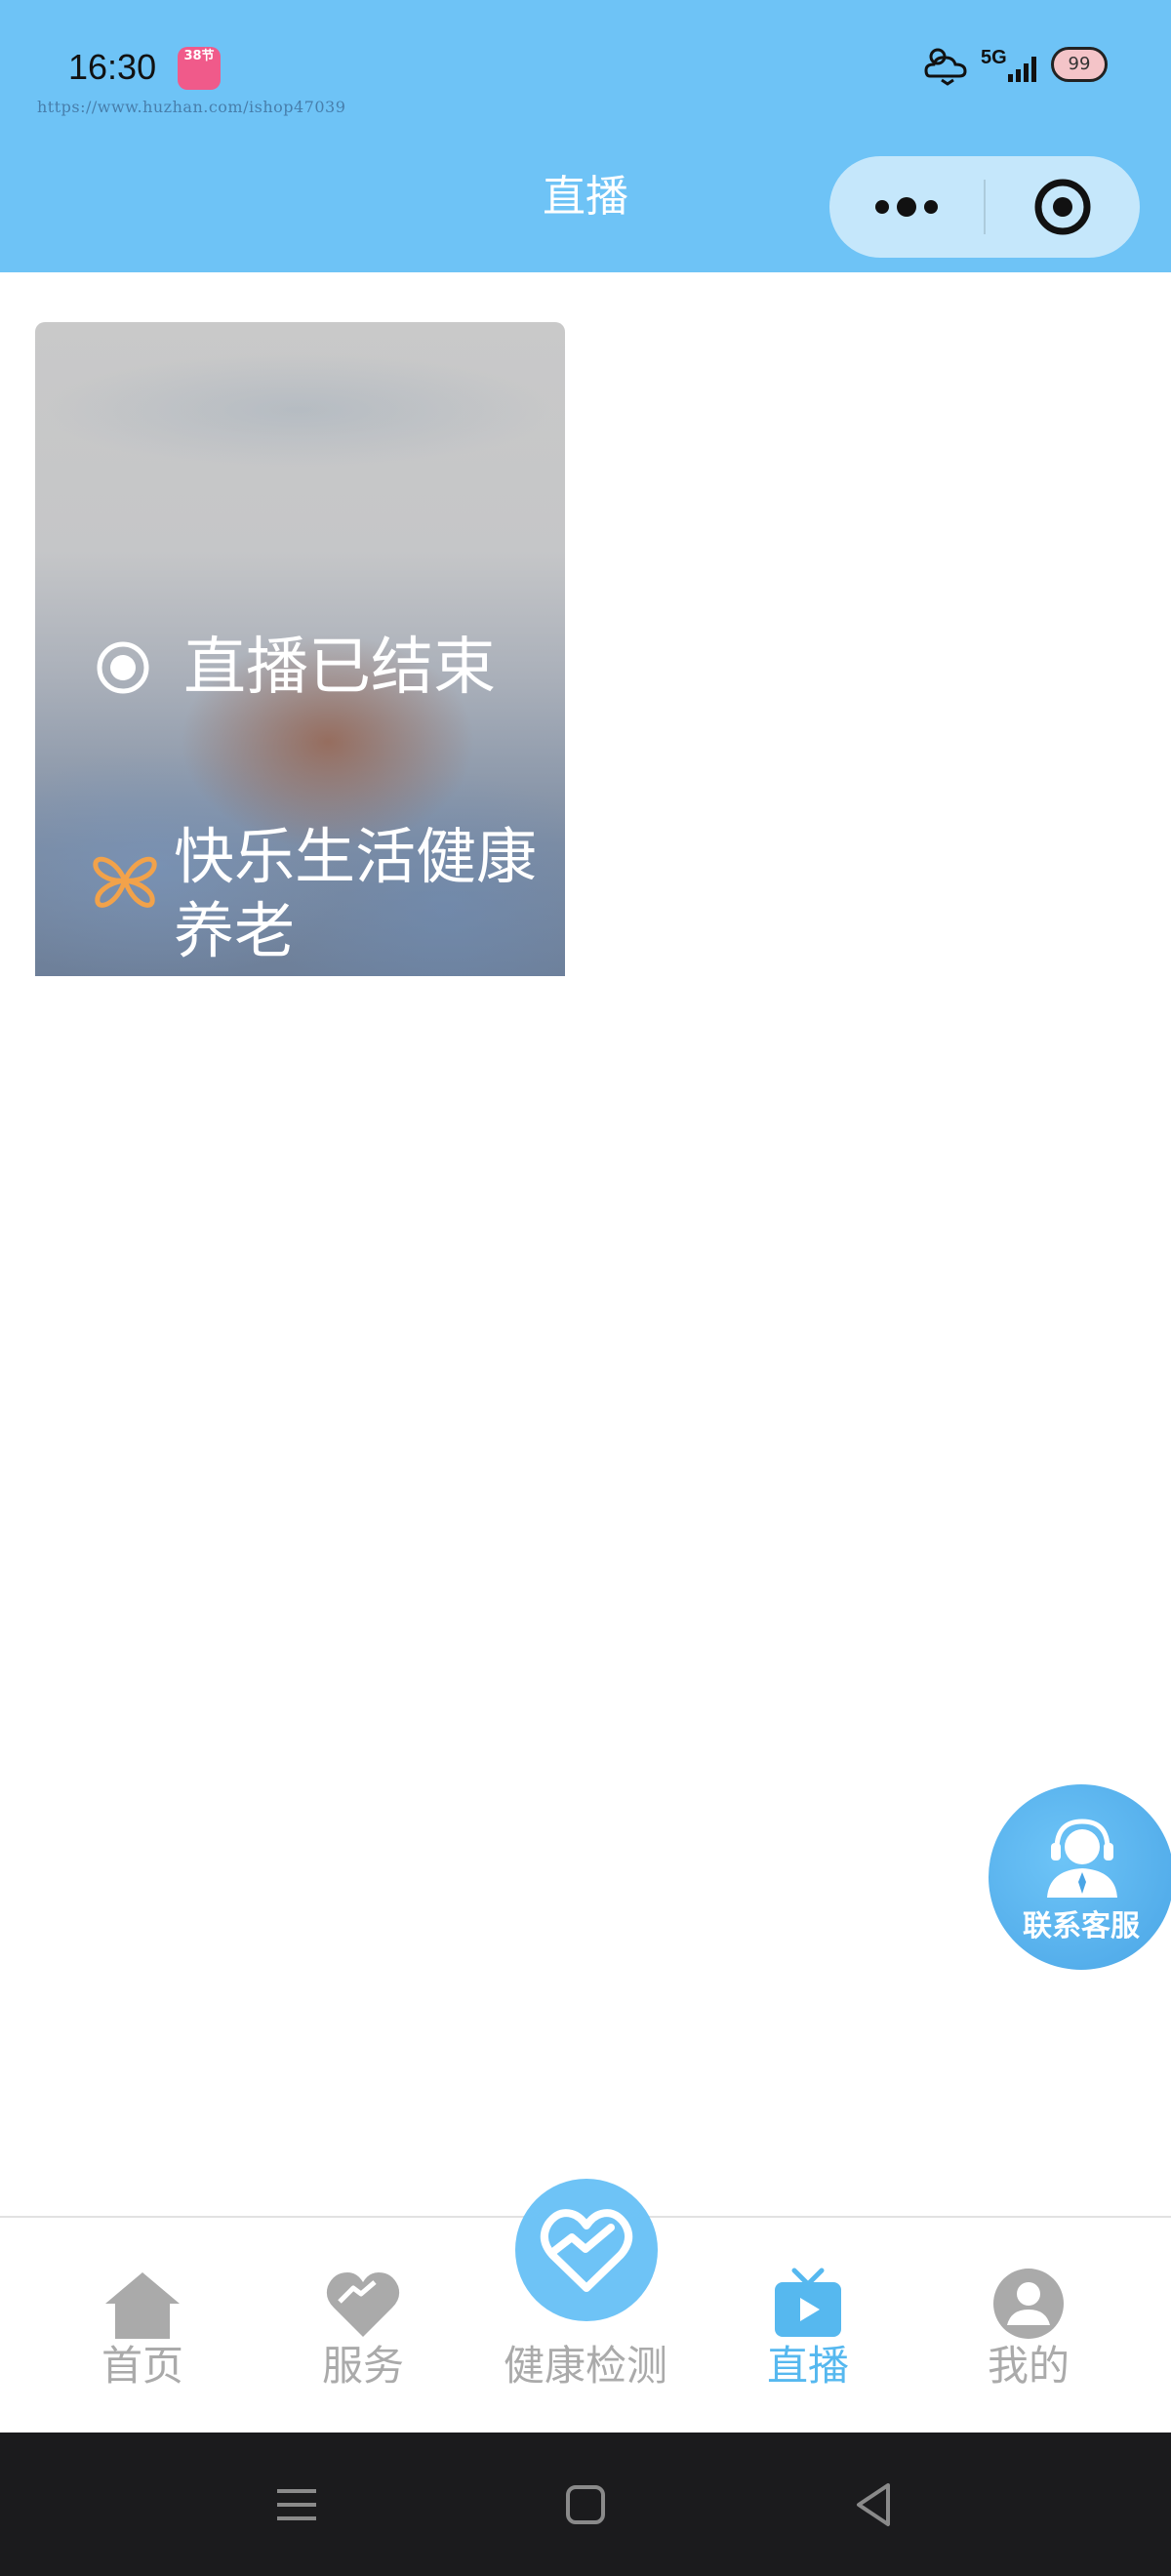  I want to click on live-title-row: 快乐生活健康养老, so click(326, 898).